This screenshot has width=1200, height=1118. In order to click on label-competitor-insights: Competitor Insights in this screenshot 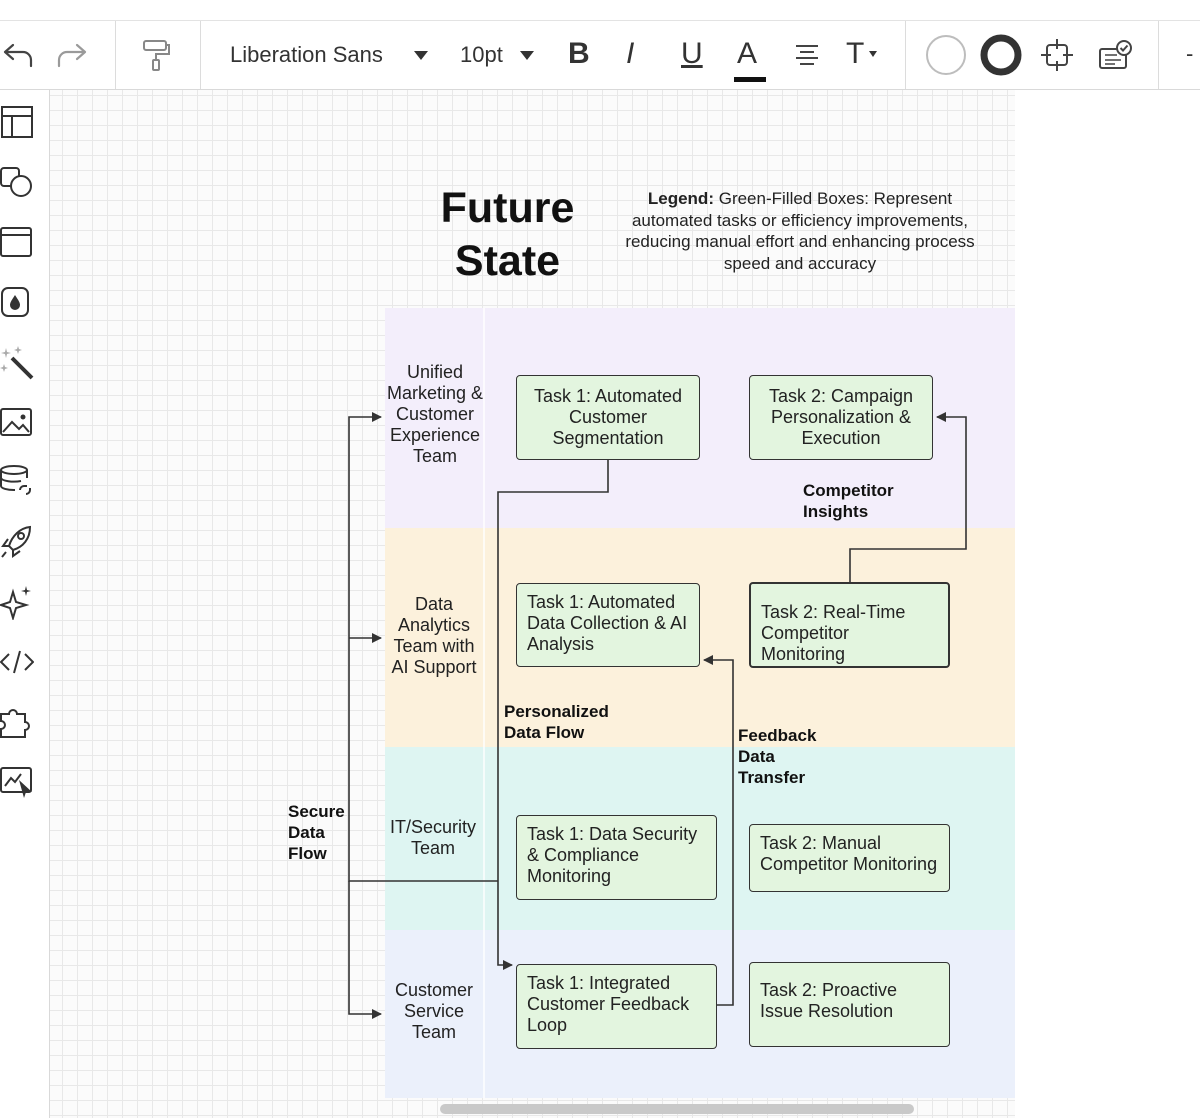, I will do `click(858, 501)`.